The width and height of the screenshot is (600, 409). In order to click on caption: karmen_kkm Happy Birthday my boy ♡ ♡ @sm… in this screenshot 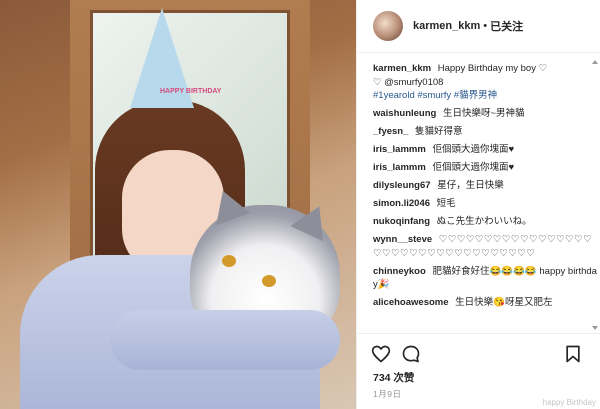, I will do `click(485, 82)`.